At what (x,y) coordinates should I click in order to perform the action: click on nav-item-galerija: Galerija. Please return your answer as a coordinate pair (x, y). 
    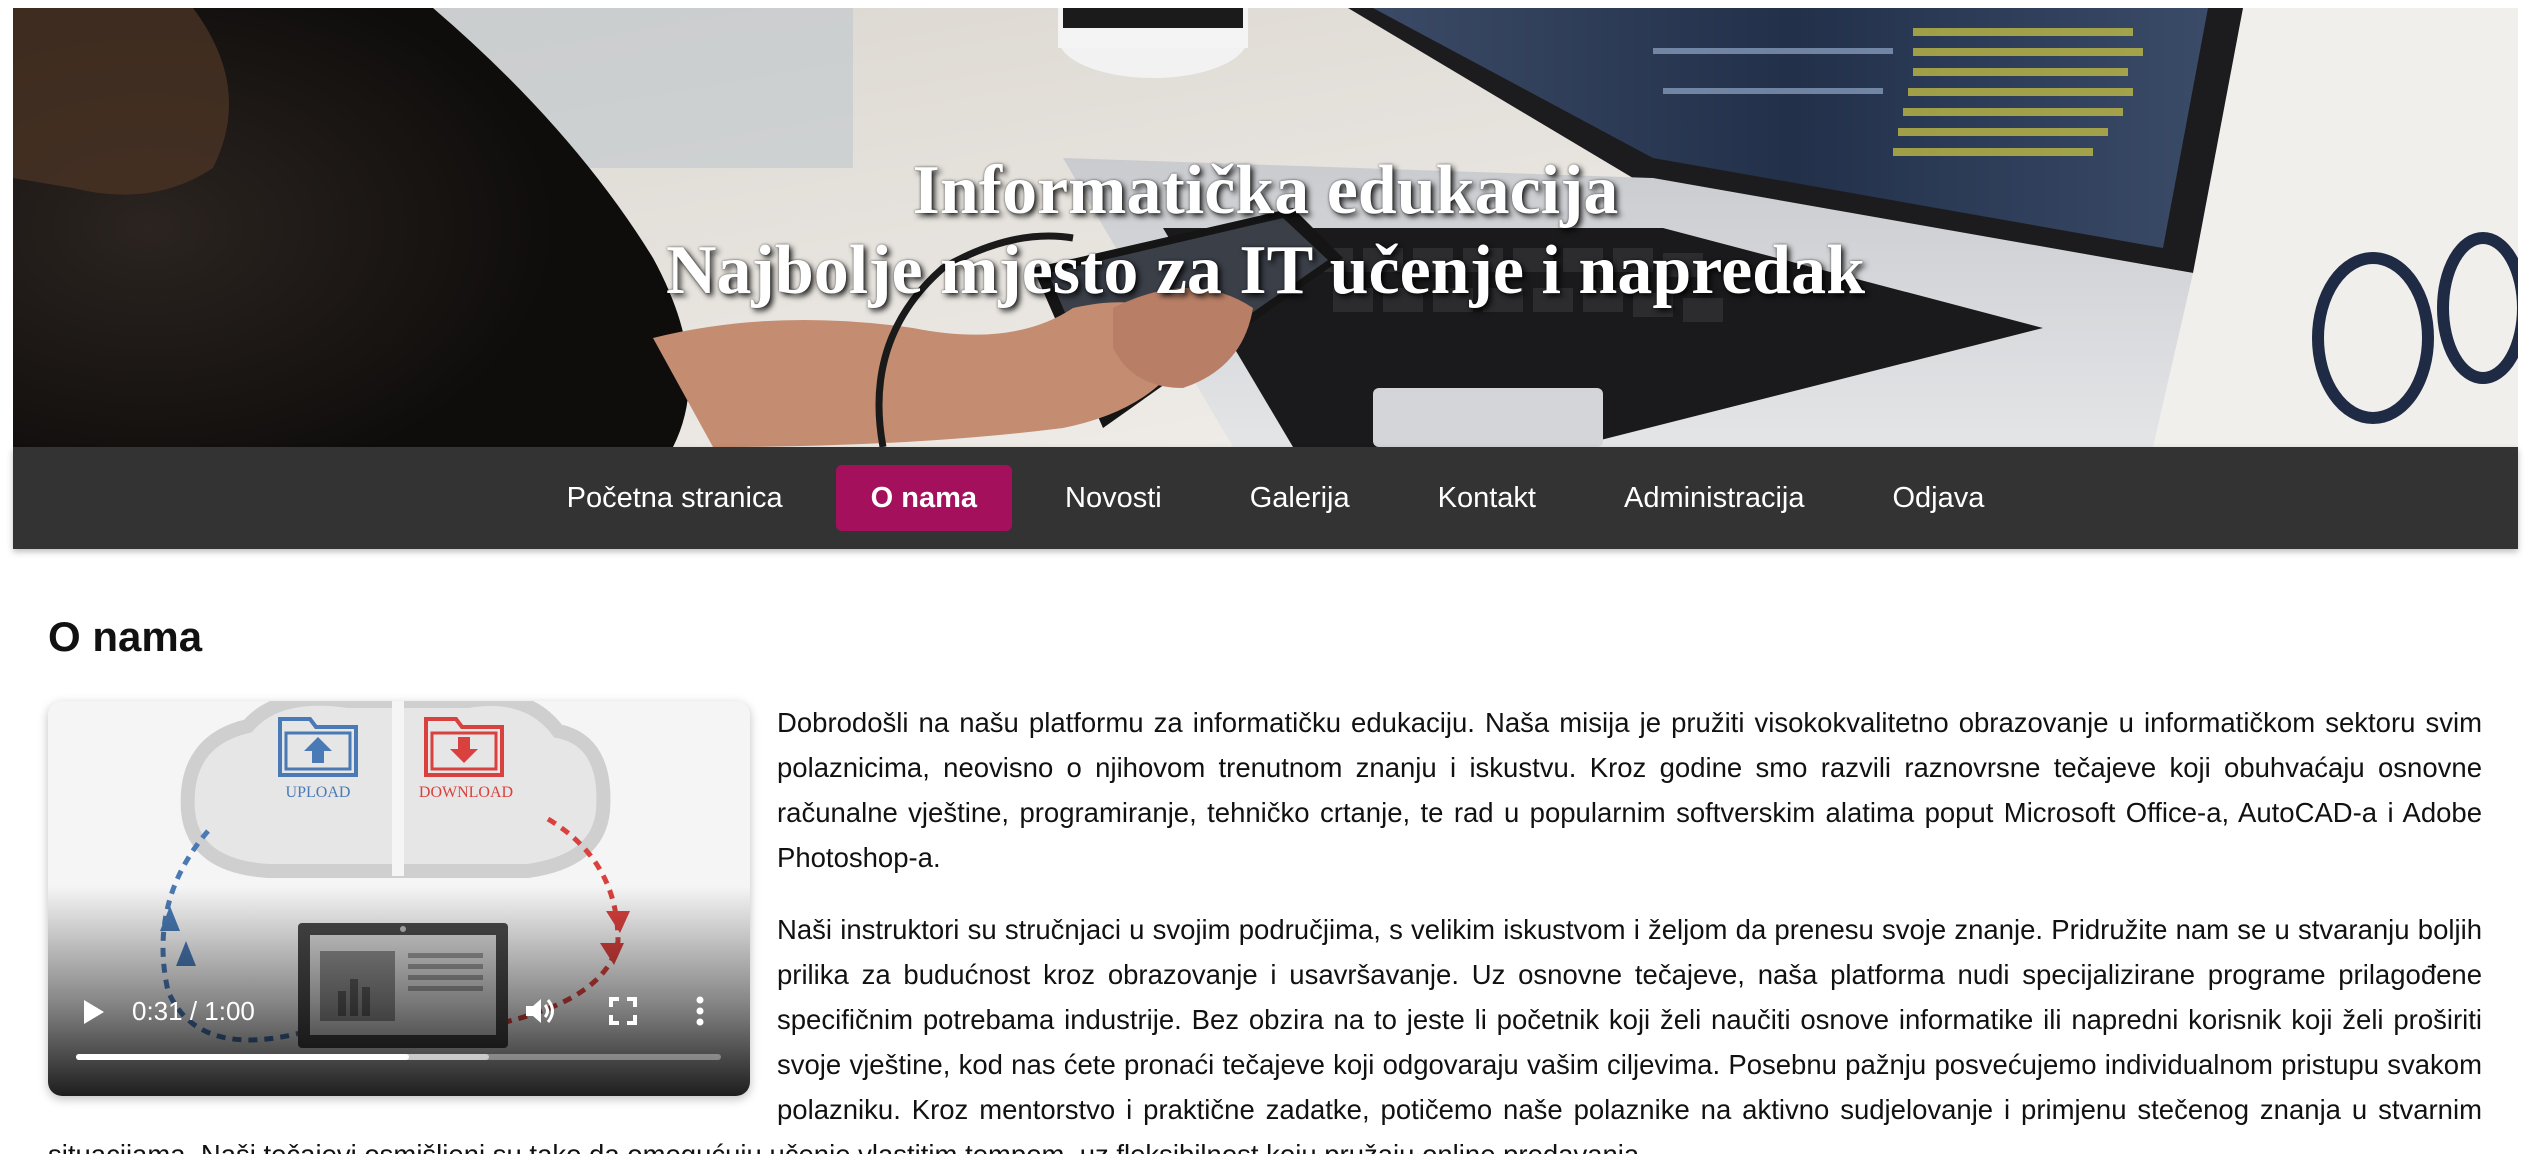
    Looking at the image, I should click on (1300, 498).